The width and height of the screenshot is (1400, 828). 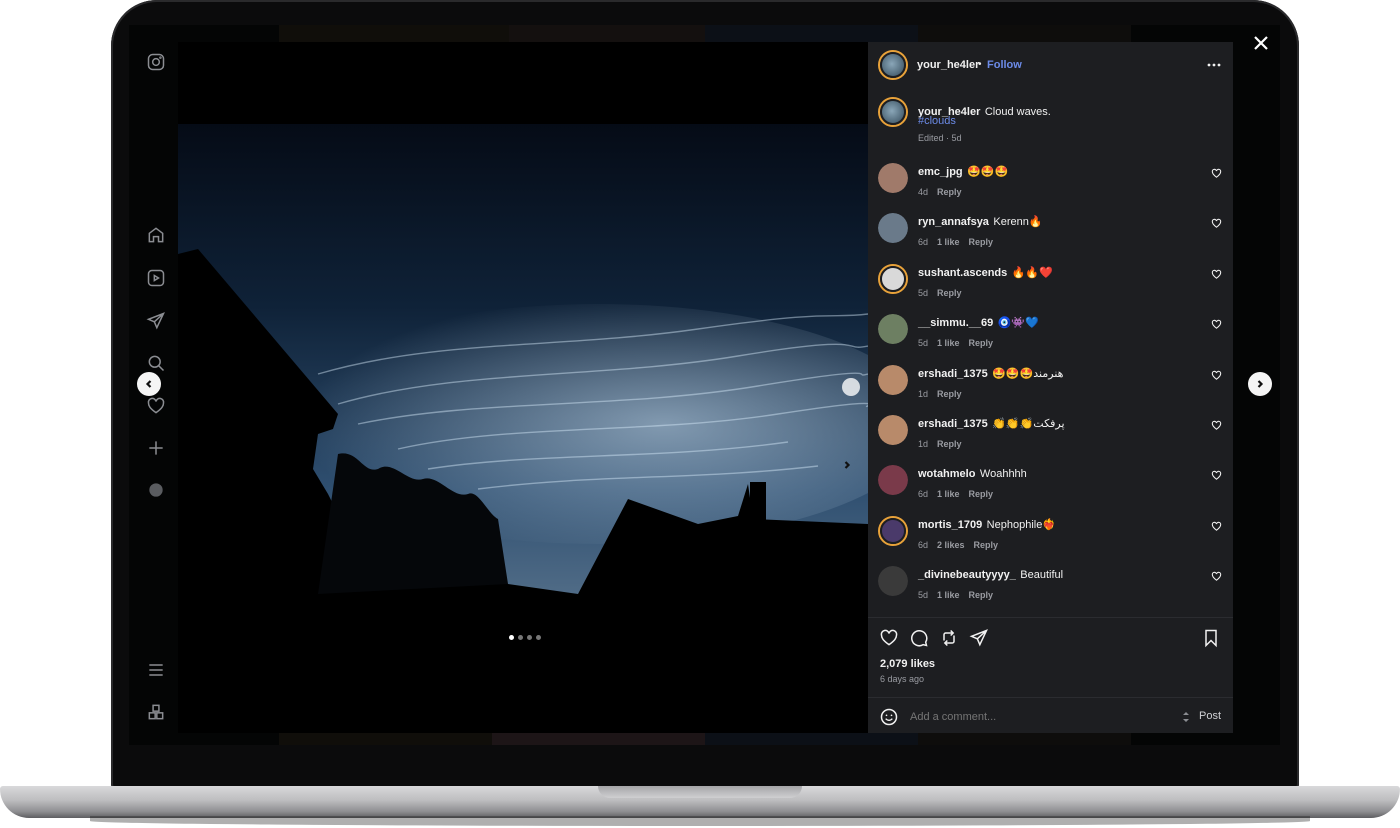 I want to click on home-icon, so click(x=156, y=235).